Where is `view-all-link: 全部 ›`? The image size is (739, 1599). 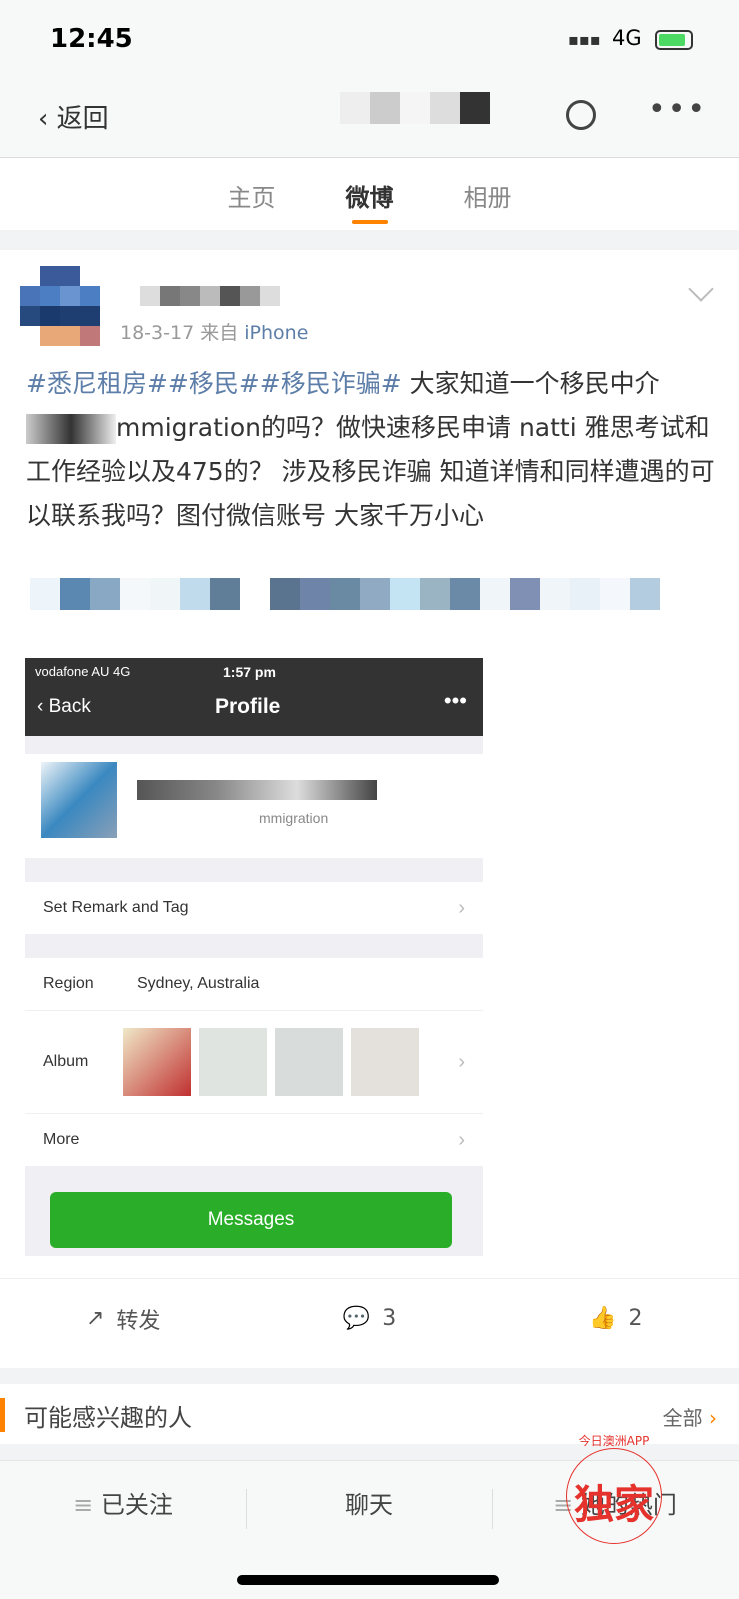 view-all-link: 全部 › is located at coordinates (690, 1416).